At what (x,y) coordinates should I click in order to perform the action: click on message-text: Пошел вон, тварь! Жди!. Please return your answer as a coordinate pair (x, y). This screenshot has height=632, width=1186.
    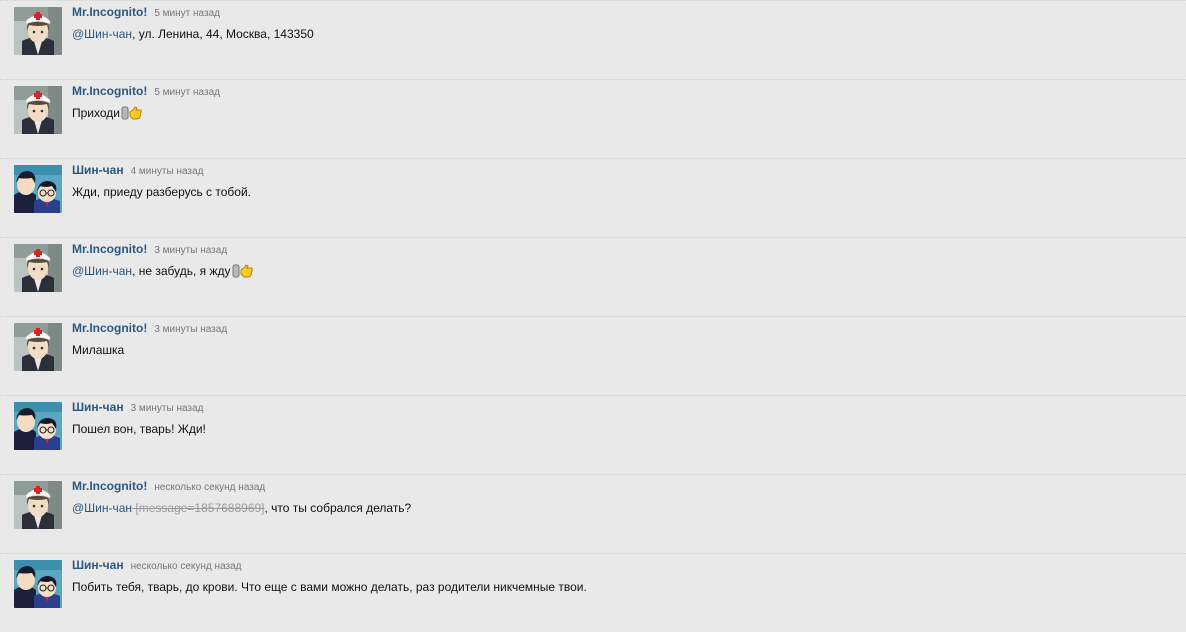
    Looking at the image, I should click on (139, 429).